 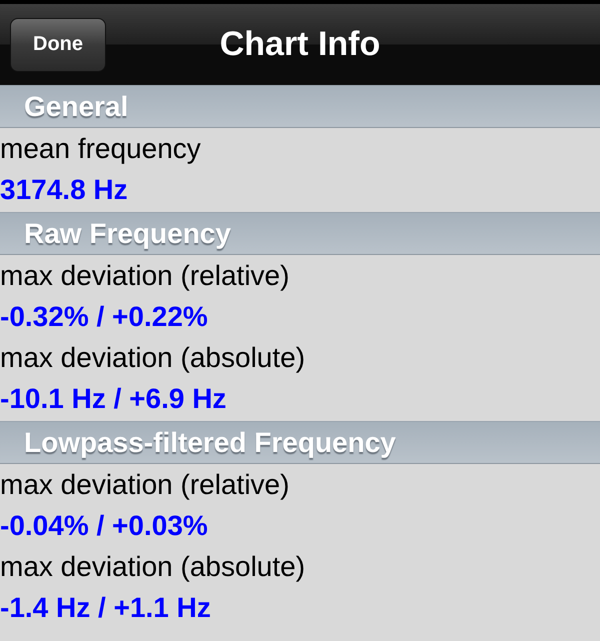 What do you see at coordinates (300, 44) in the screenshot?
I see `nav-title: Chart Info` at bounding box center [300, 44].